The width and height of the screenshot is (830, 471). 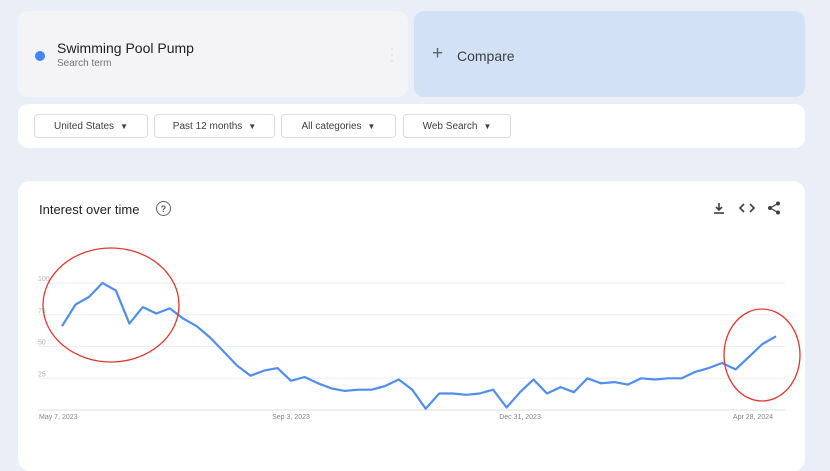 What do you see at coordinates (125, 48) in the screenshot?
I see `search-term-label: Swimming Pool Pump` at bounding box center [125, 48].